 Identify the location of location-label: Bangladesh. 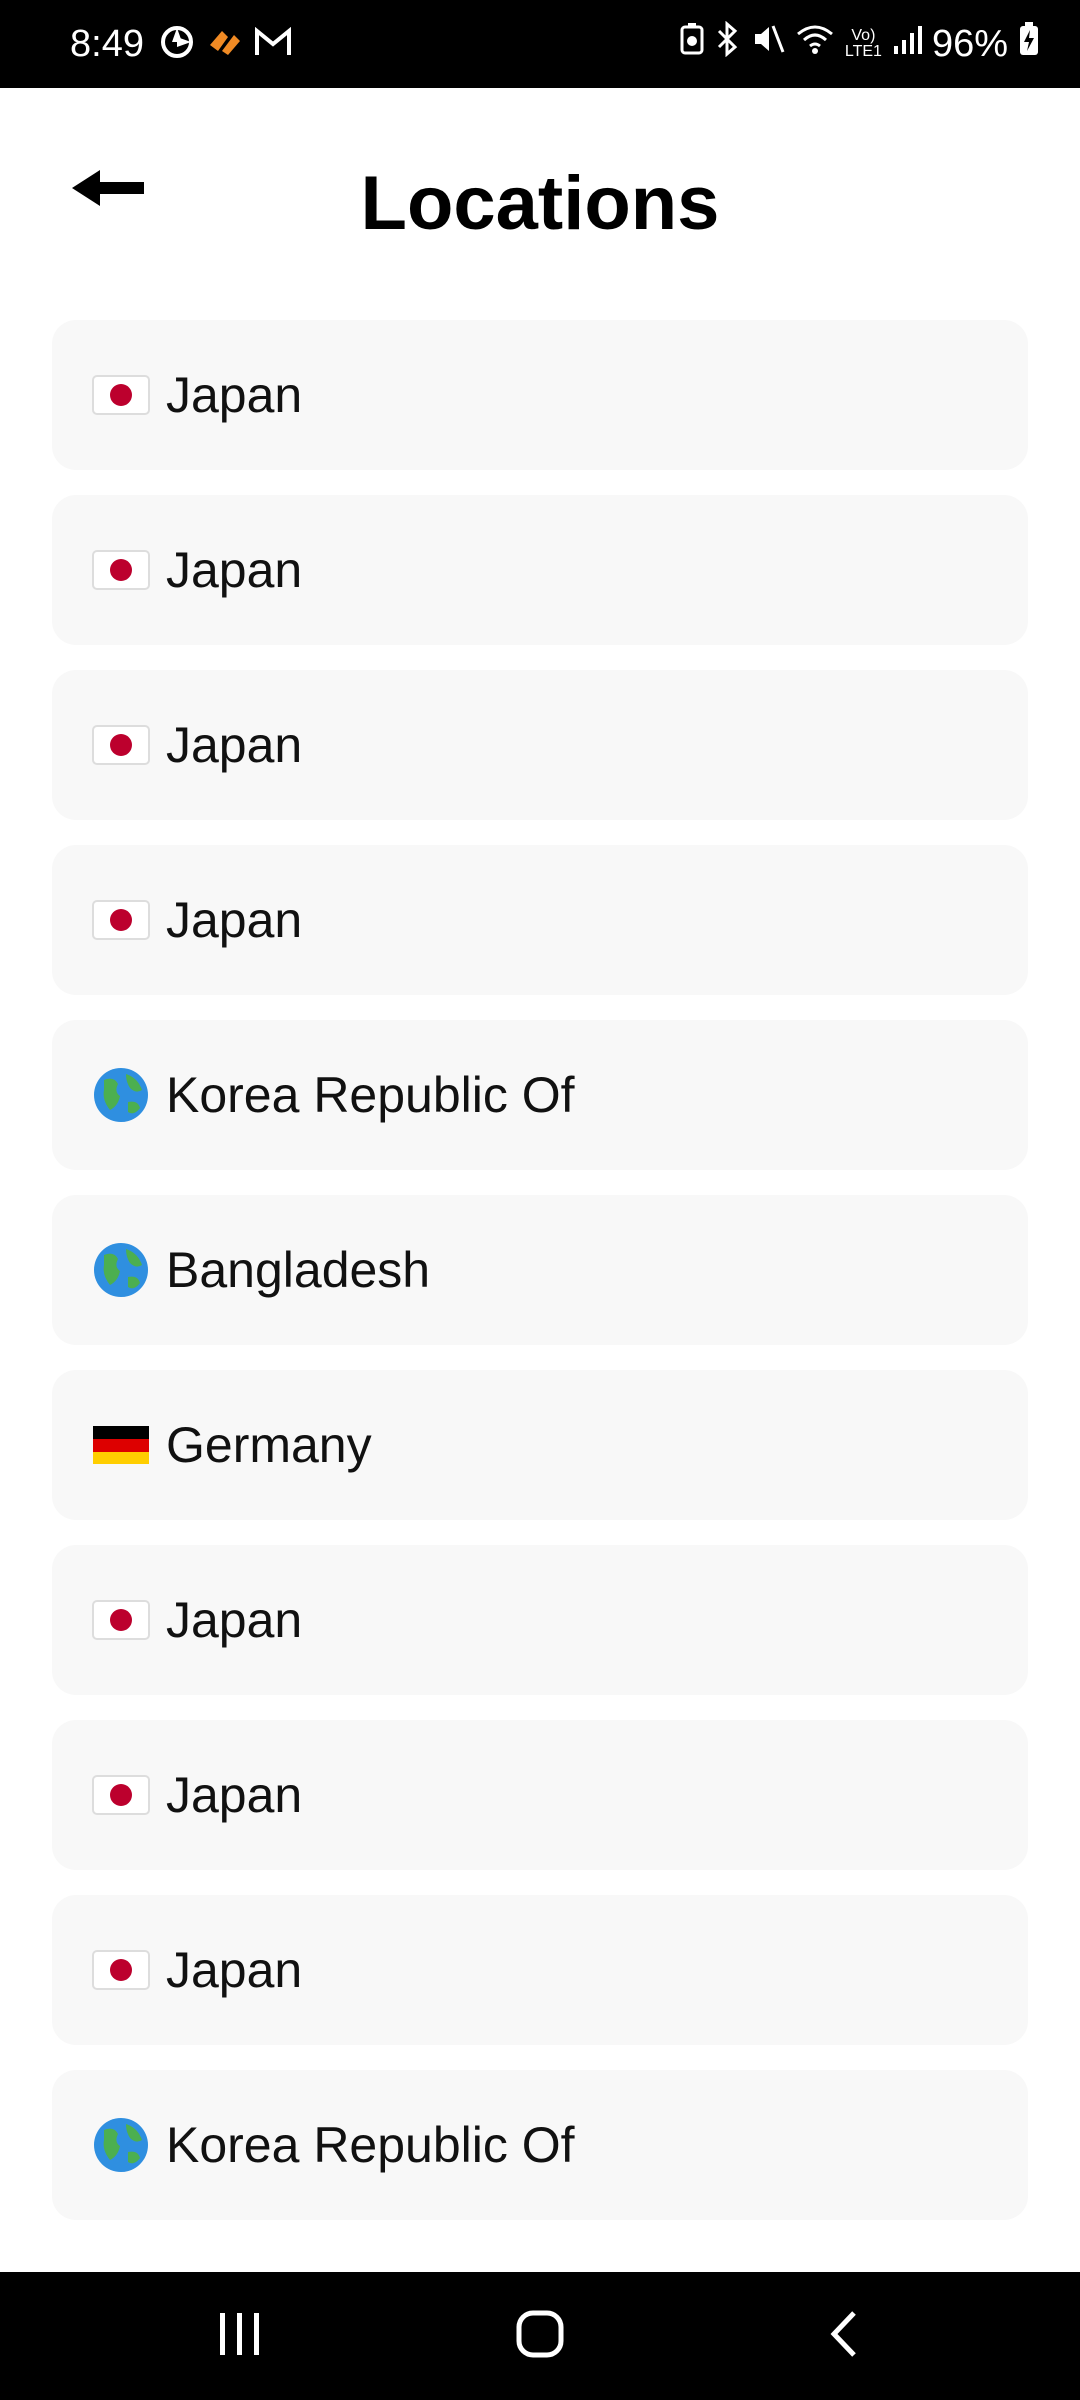
(298, 1270).